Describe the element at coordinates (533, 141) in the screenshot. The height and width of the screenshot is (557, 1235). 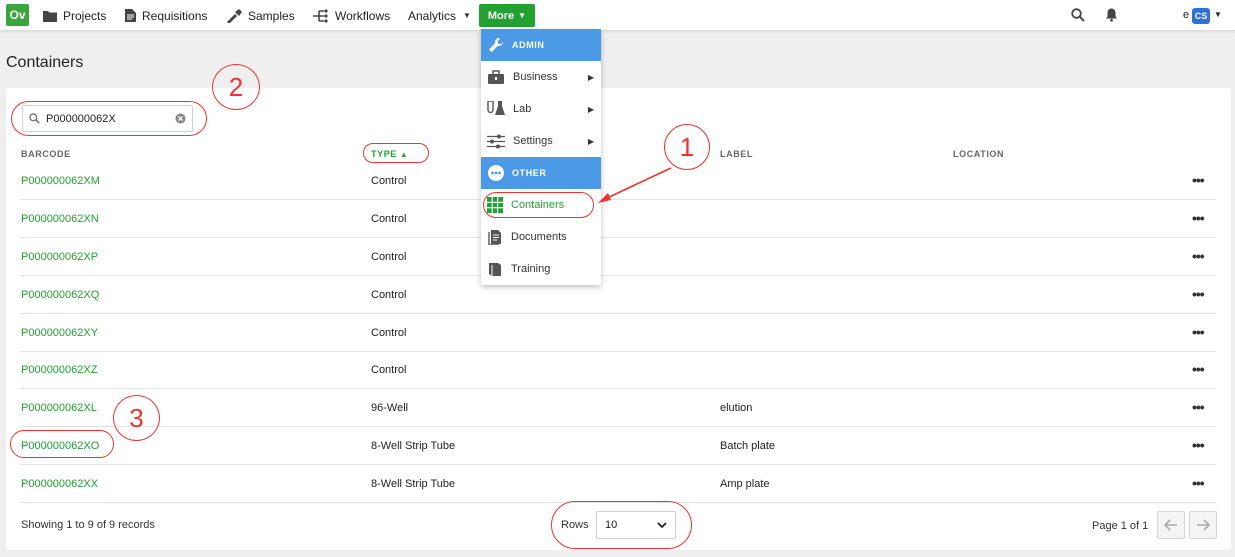
I see `menu-item-settings-label: Settings` at that location.